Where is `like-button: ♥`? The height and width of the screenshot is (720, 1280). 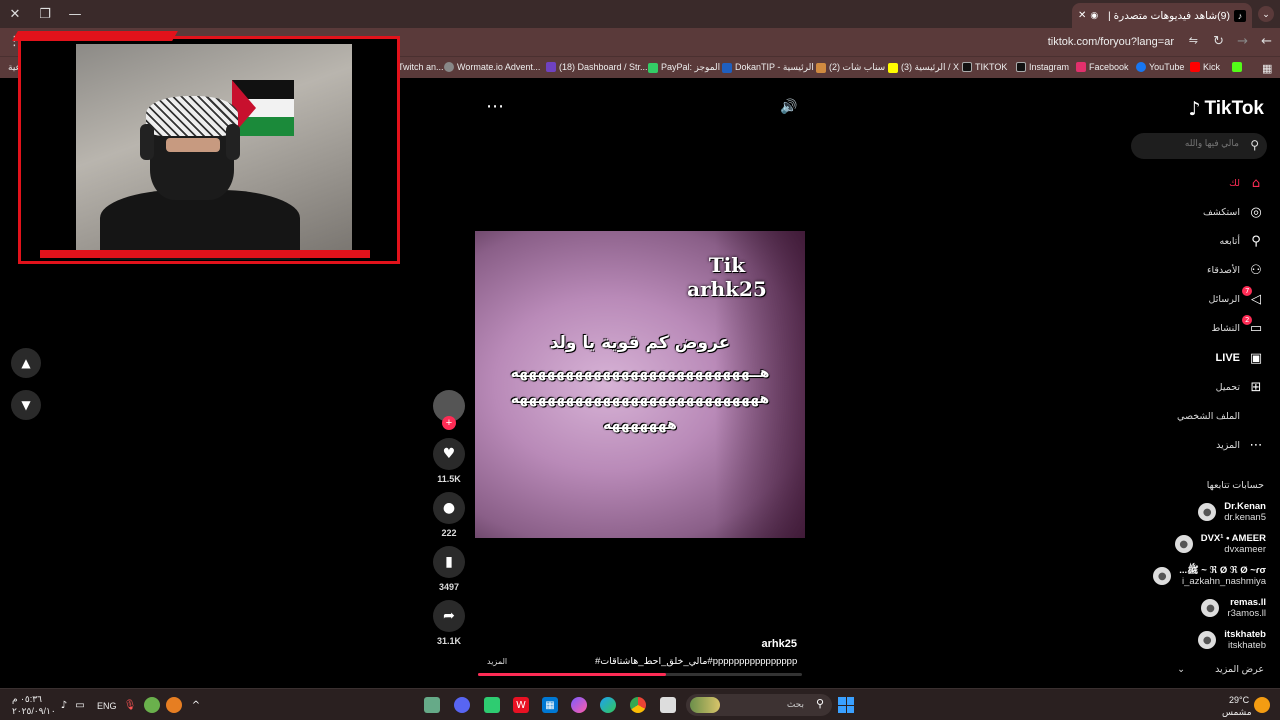 like-button: ♥ is located at coordinates (449, 454).